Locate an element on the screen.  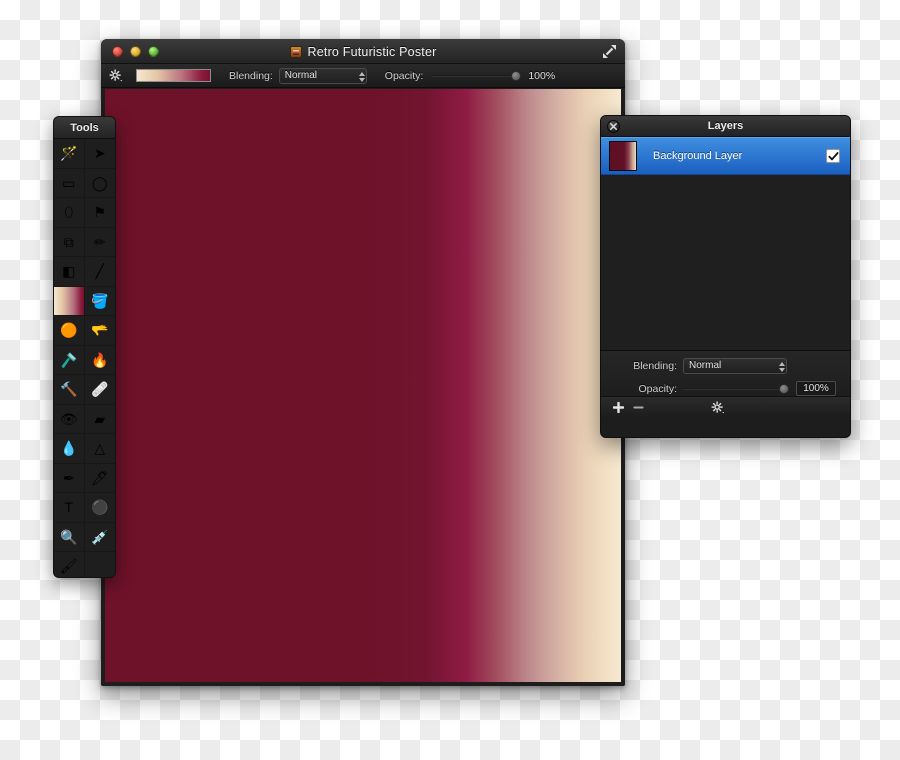
pencil-tool: ✏ is located at coordinates (99, 242).